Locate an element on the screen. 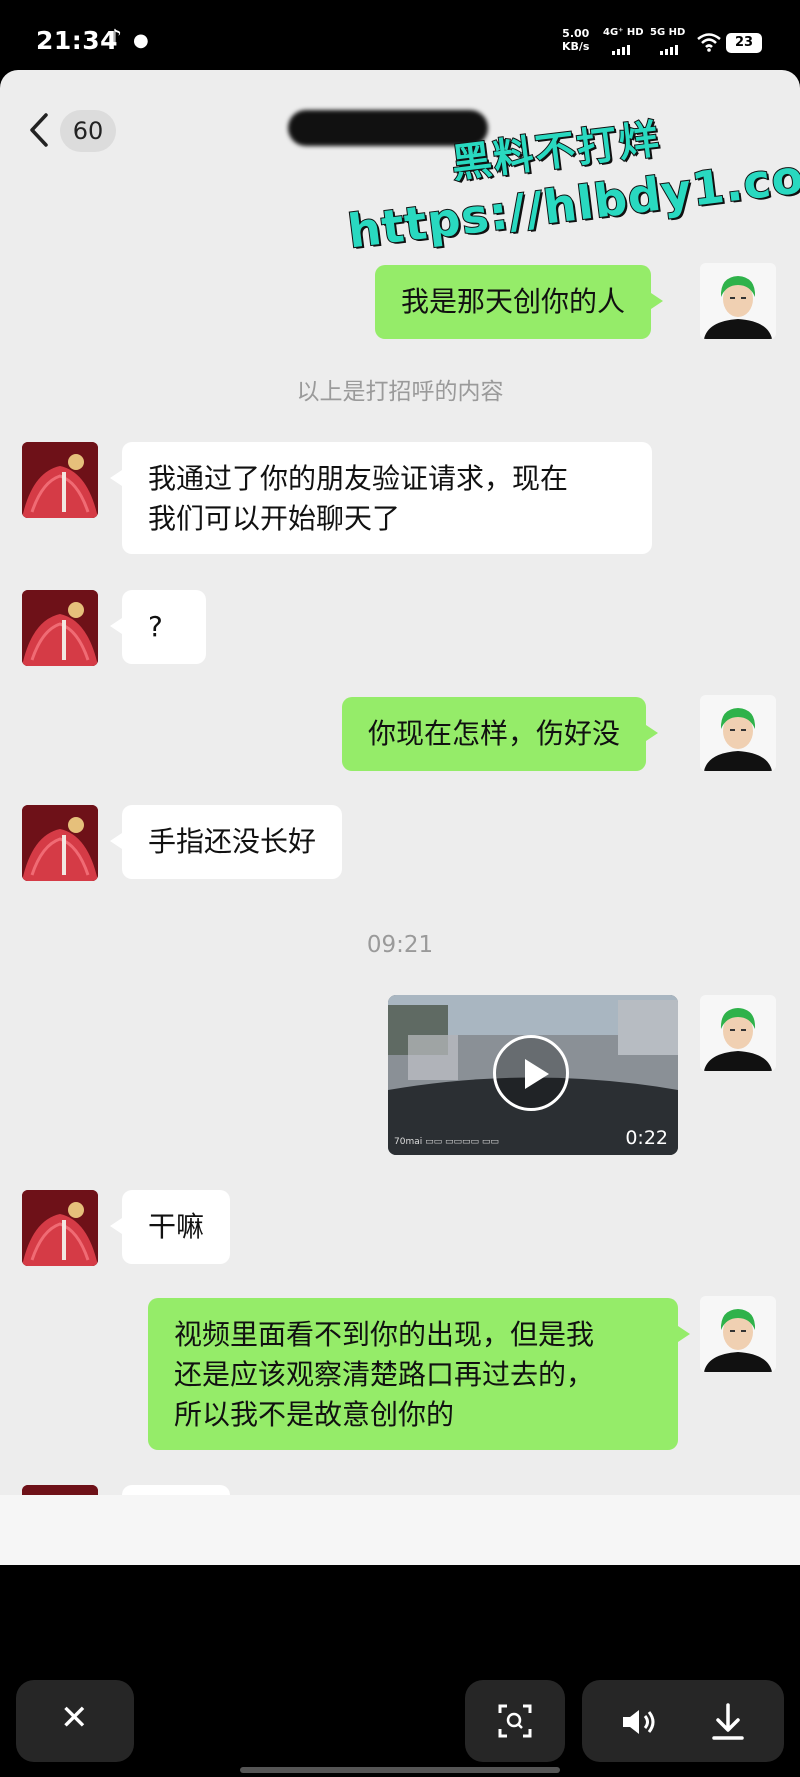 Image resolution: width=800 pixels, height=1777 pixels. message-text-line: 我通过了你的朋友验证请求，现在 is located at coordinates (358, 478).